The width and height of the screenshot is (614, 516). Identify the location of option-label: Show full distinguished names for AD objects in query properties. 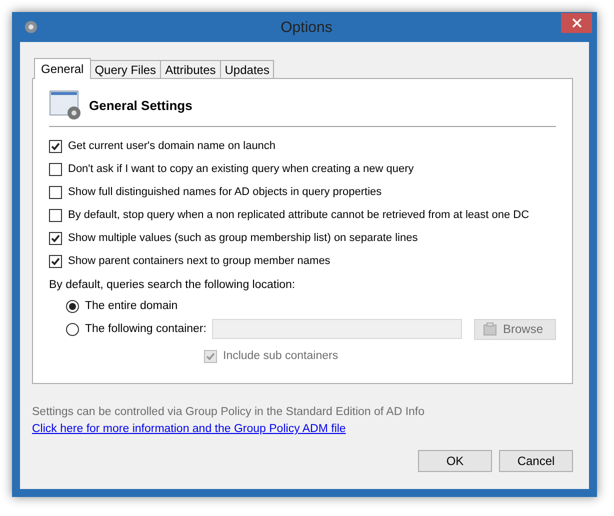
(225, 192).